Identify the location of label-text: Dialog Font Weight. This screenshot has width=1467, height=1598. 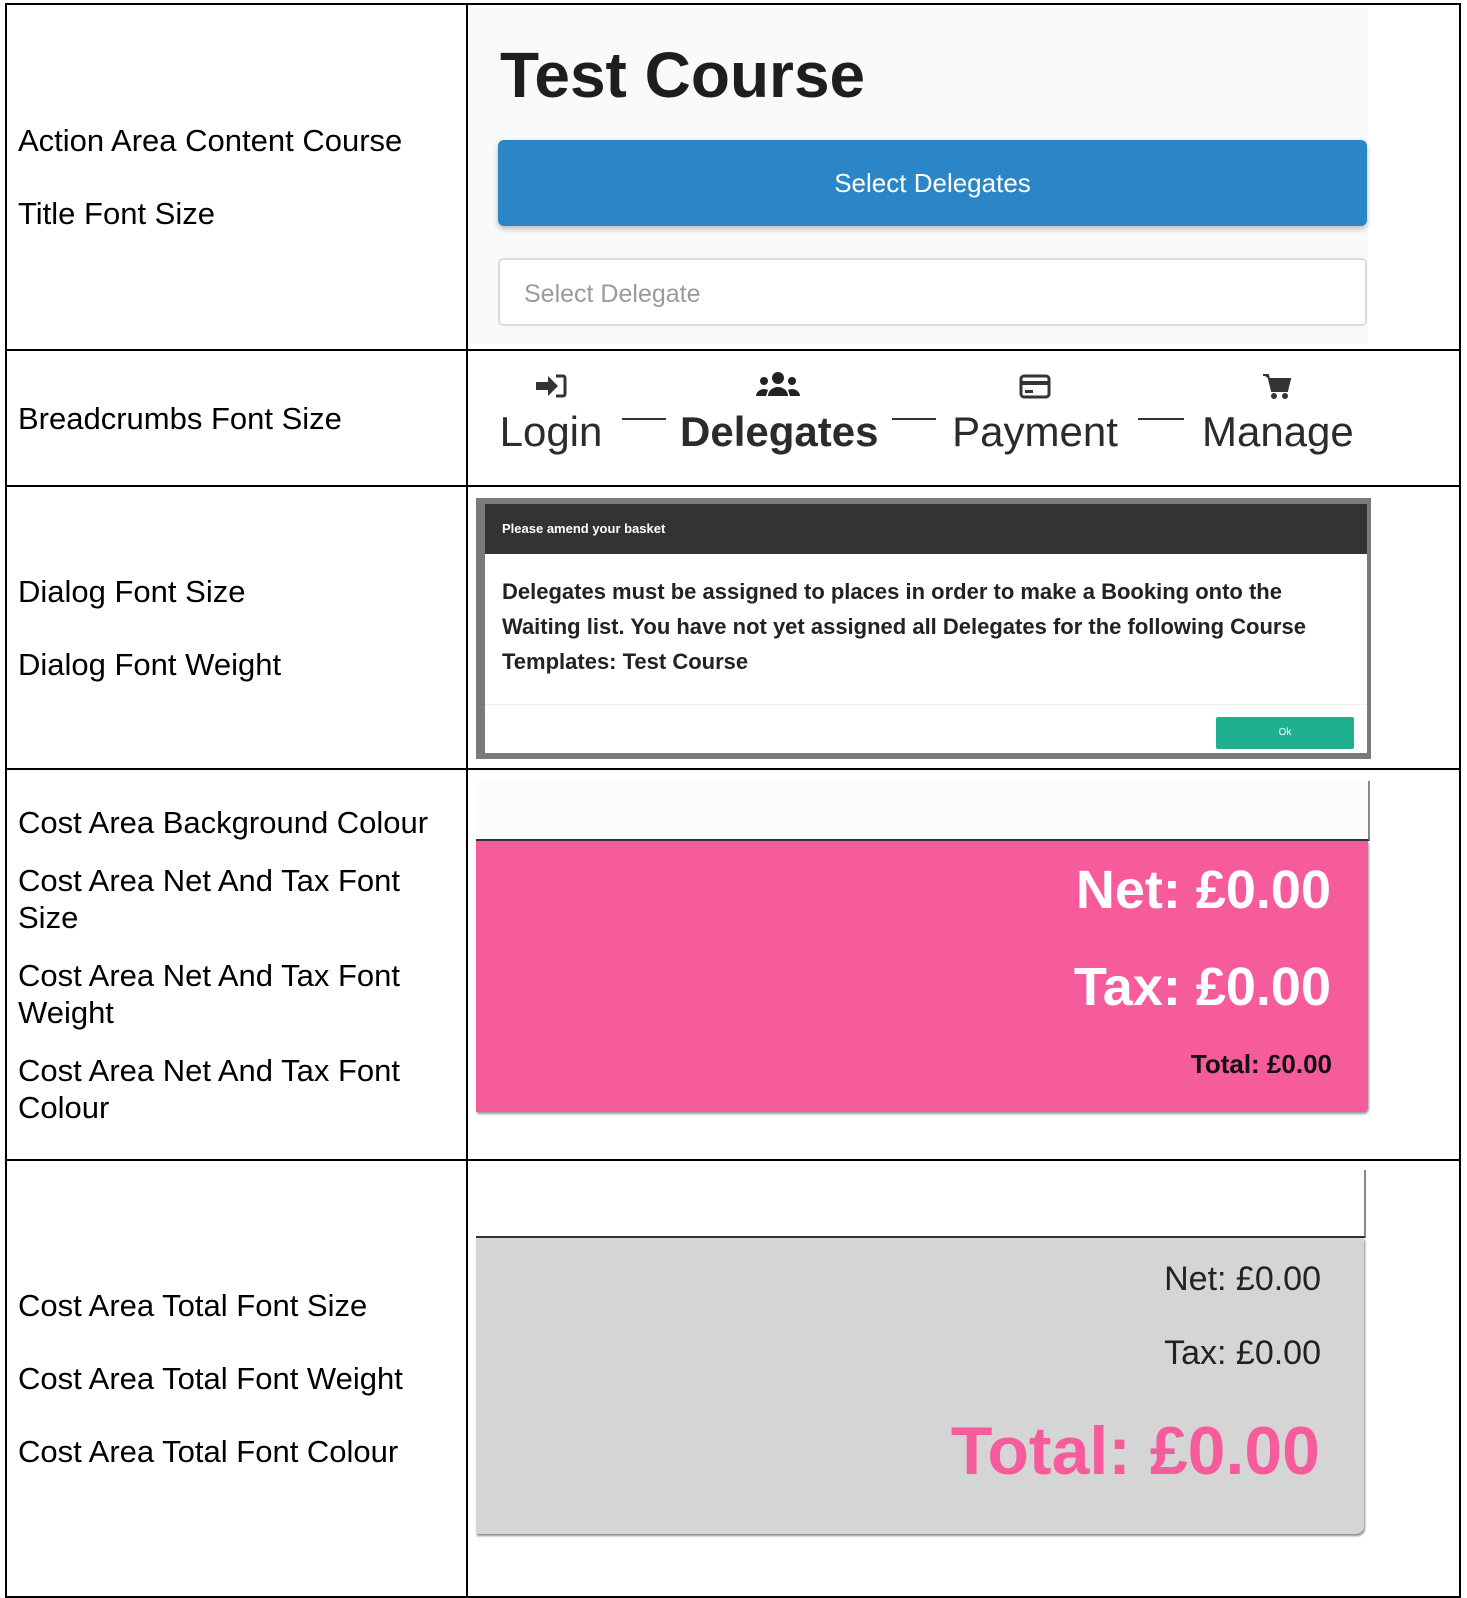
(150, 664).